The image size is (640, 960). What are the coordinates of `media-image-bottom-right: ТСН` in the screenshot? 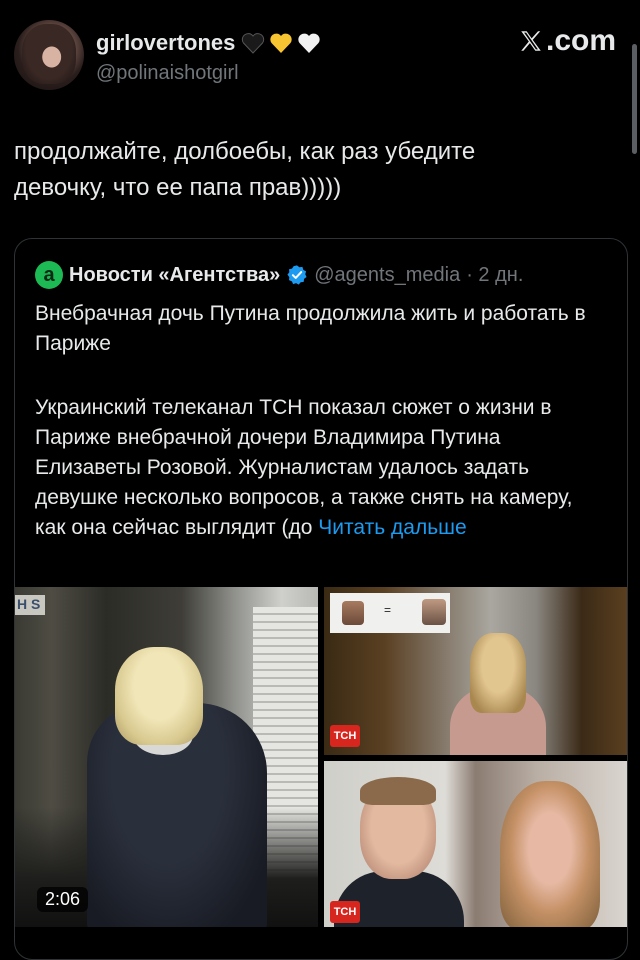 It's located at (475, 844).